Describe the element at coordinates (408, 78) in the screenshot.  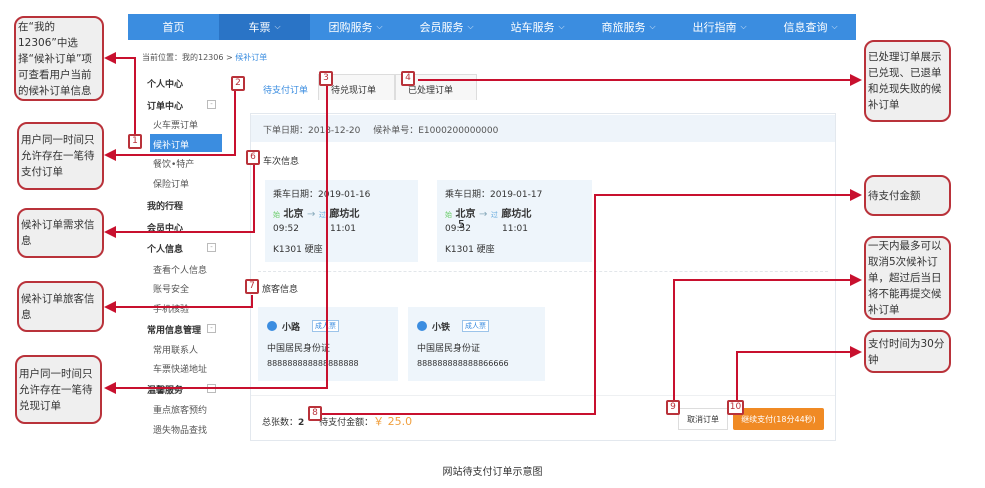
I see `marker-4: 4` at that location.